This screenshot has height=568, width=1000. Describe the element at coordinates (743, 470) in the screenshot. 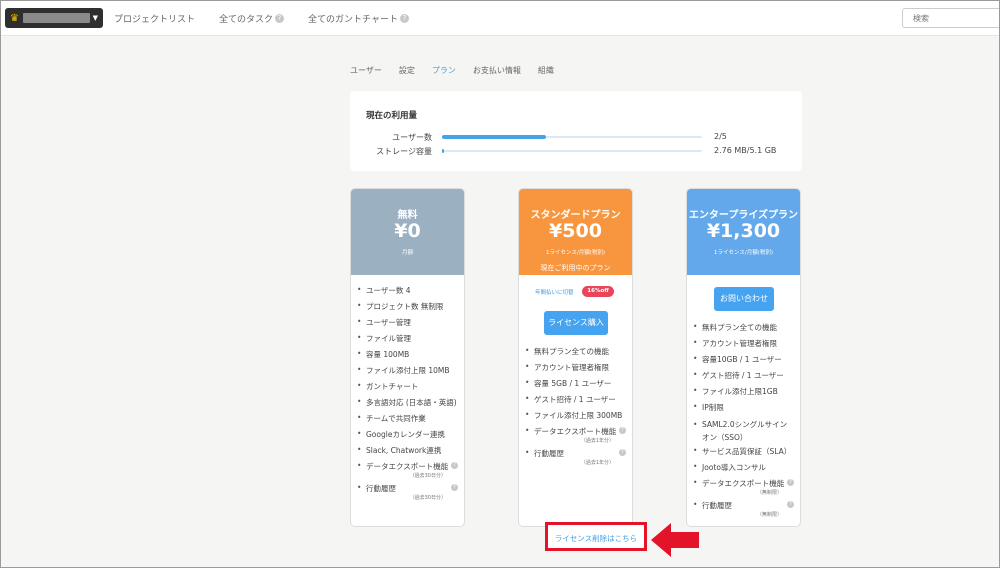

I see `feature-item: Jooto導入コンサル` at that location.